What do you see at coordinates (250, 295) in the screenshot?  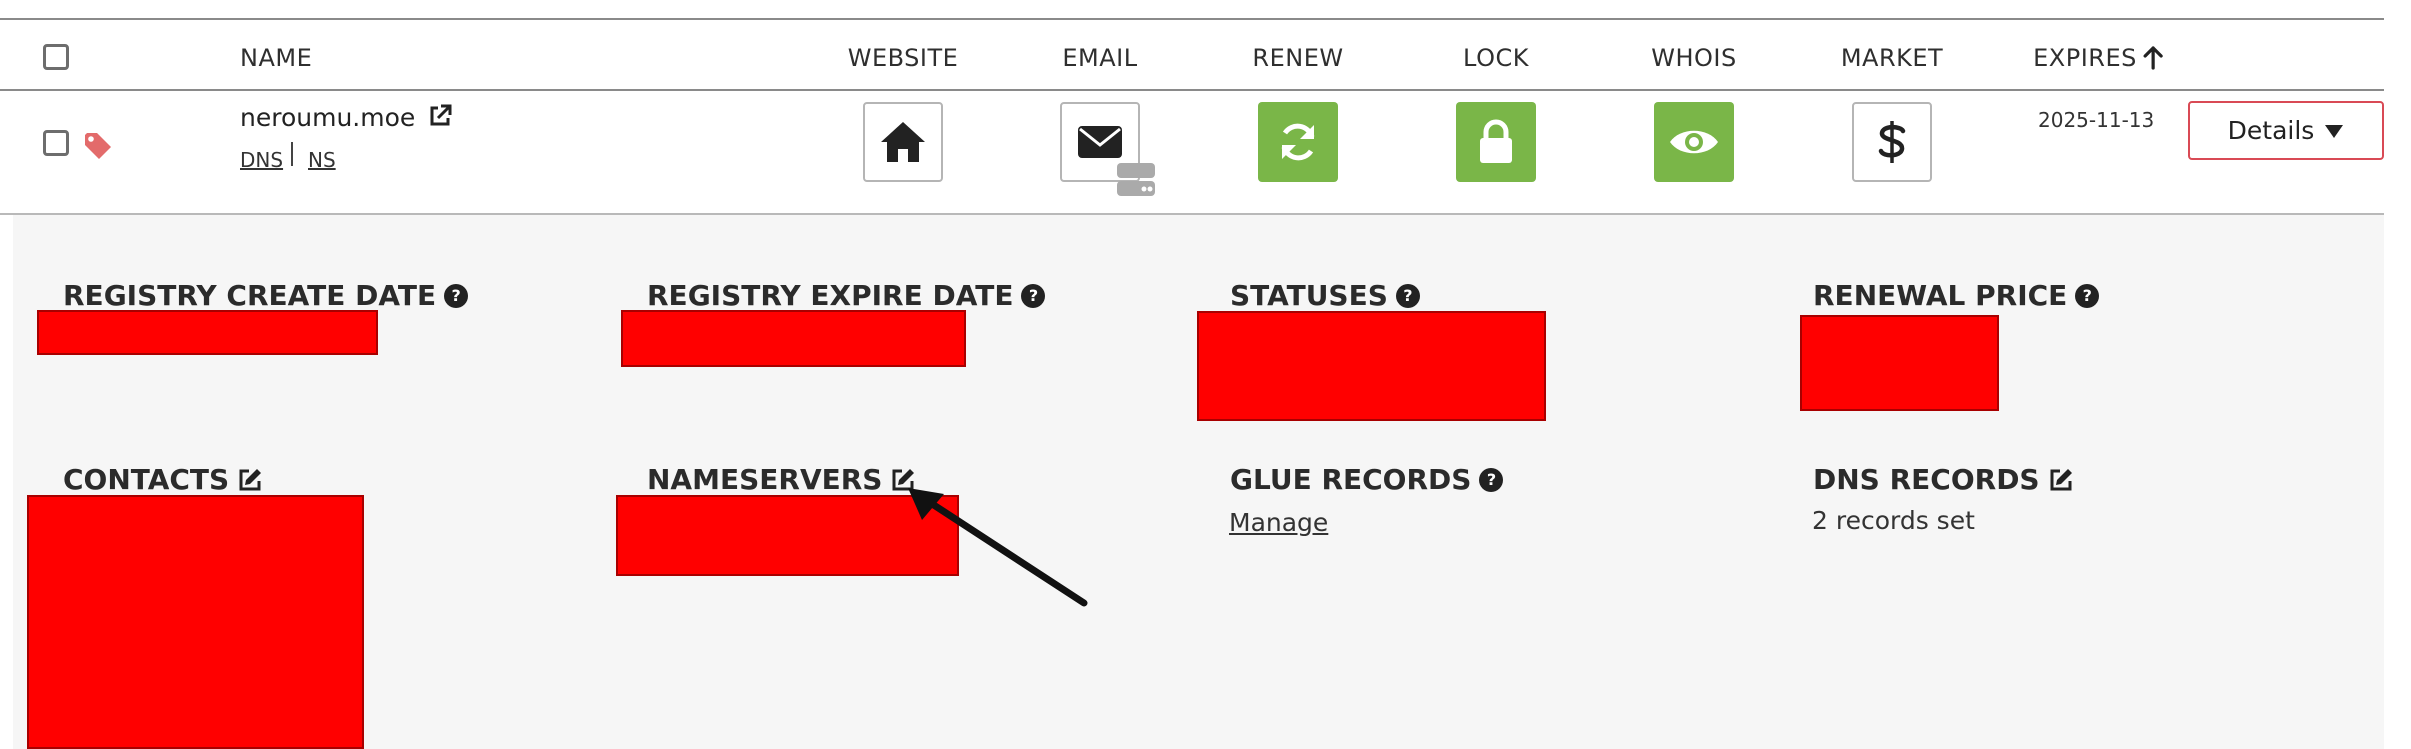 I see `registry-create-date-text: REGISTRY CREATE DATE` at bounding box center [250, 295].